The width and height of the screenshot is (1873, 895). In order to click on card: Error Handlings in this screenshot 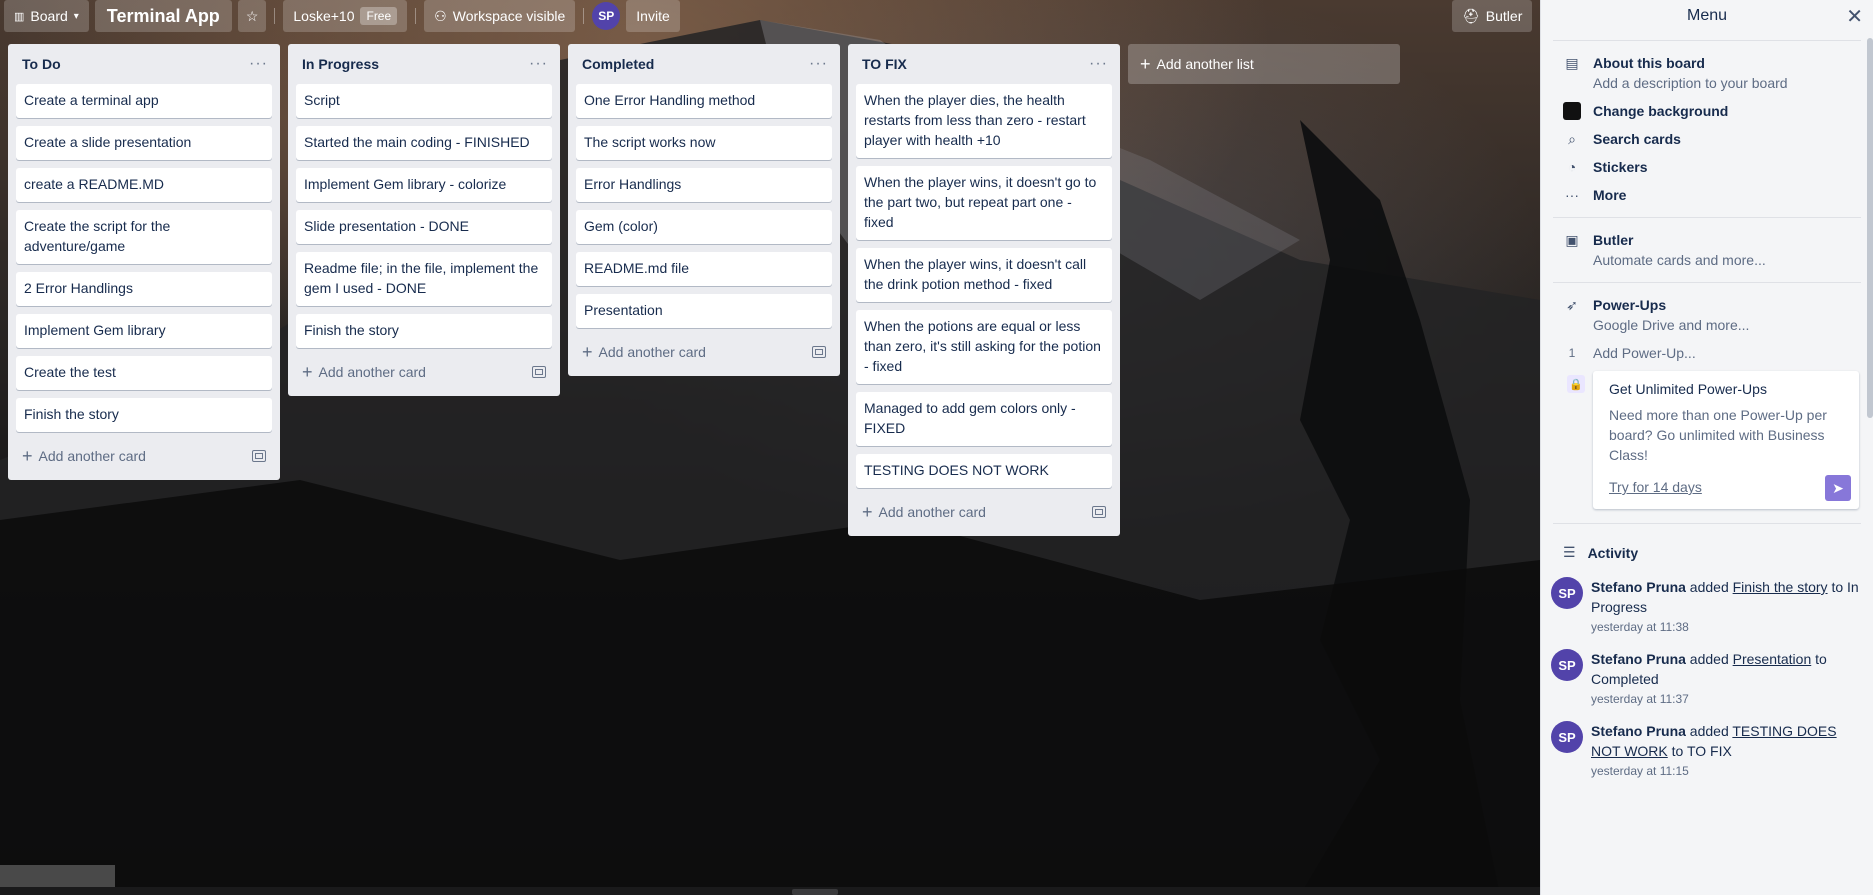, I will do `click(704, 185)`.